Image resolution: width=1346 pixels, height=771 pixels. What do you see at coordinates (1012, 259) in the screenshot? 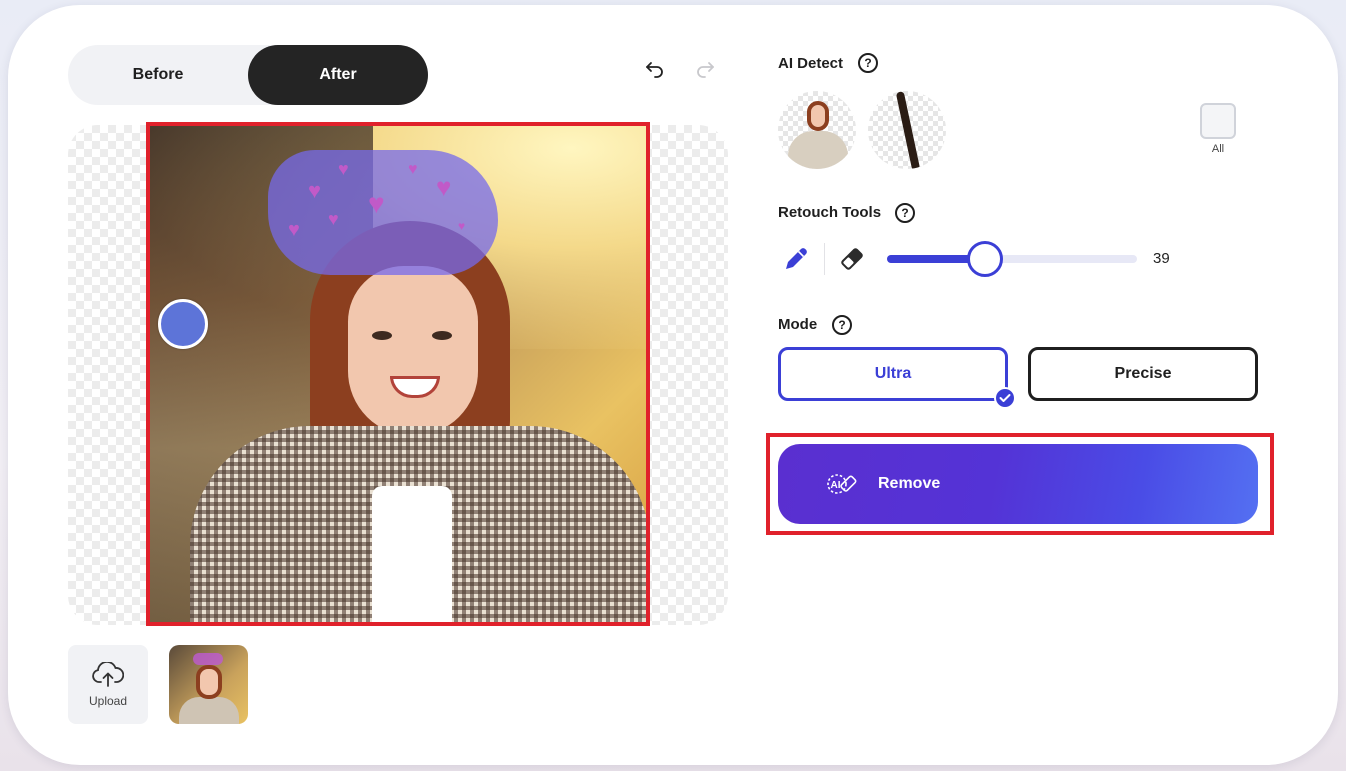
I see `brush-size-slider` at bounding box center [1012, 259].